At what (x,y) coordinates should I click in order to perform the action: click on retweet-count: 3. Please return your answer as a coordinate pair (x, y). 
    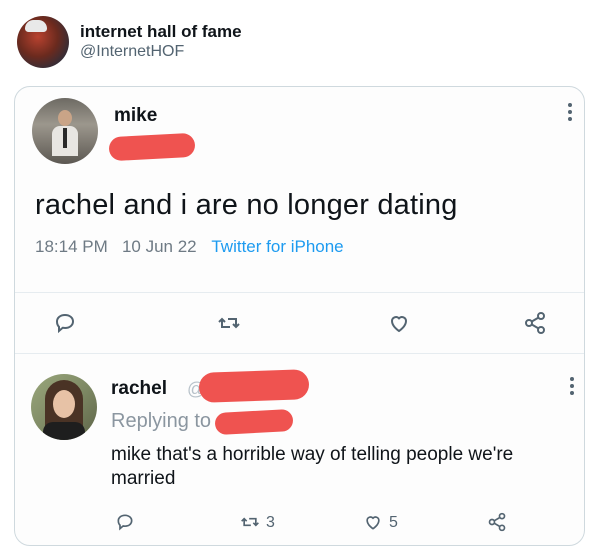
    Looking at the image, I should click on (270, 522).